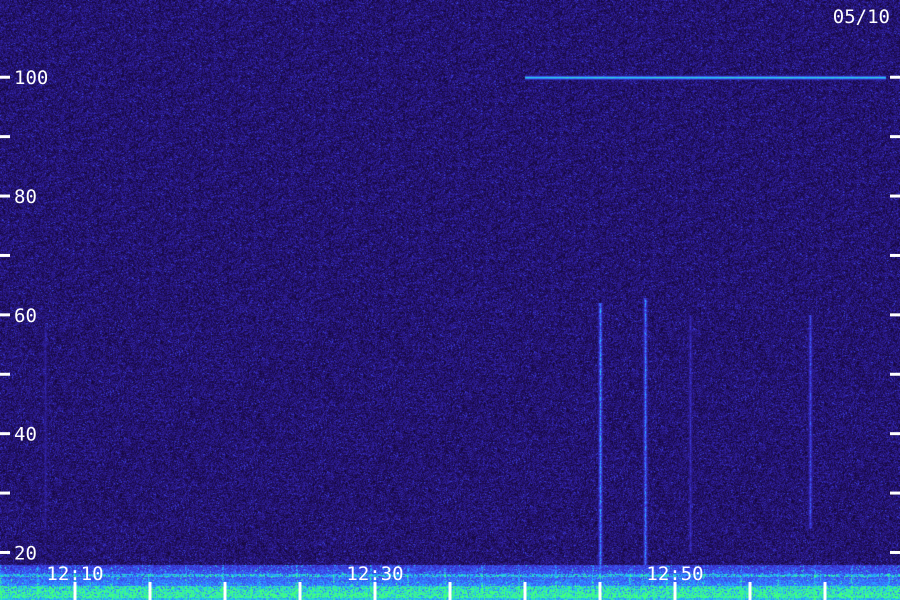 The height and width of the screenshot is (600, 900). What do you see at coordinates (25, 435) in the screenshot?
I see `y-tick-label: 40` at bounding box center [25, 435].